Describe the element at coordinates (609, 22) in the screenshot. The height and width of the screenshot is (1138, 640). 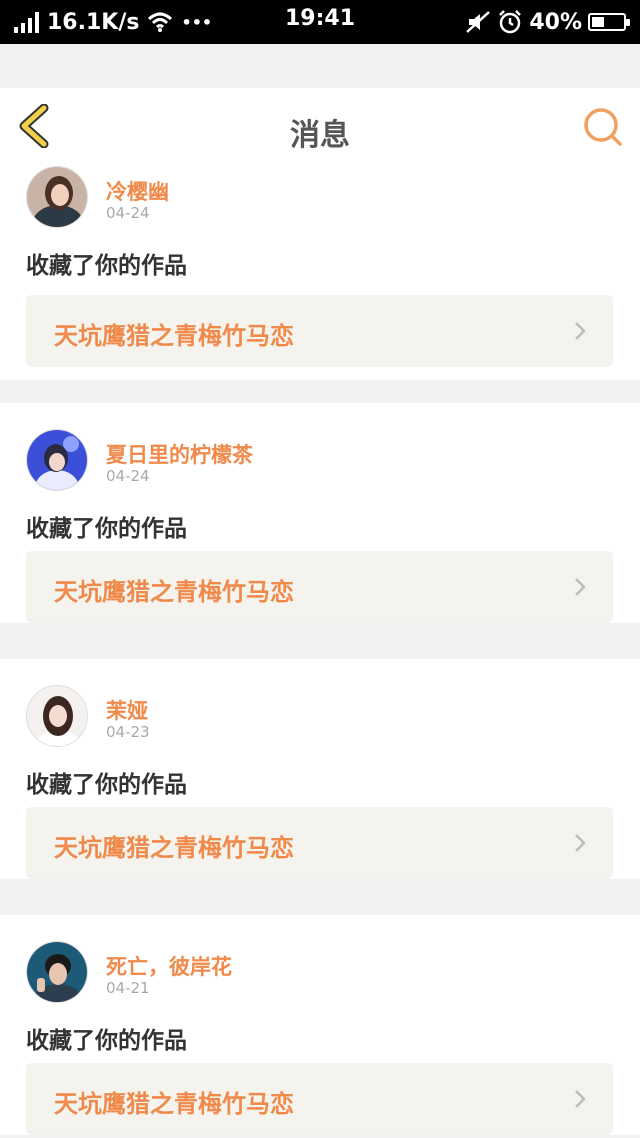
I see `battery-icon` at that location.